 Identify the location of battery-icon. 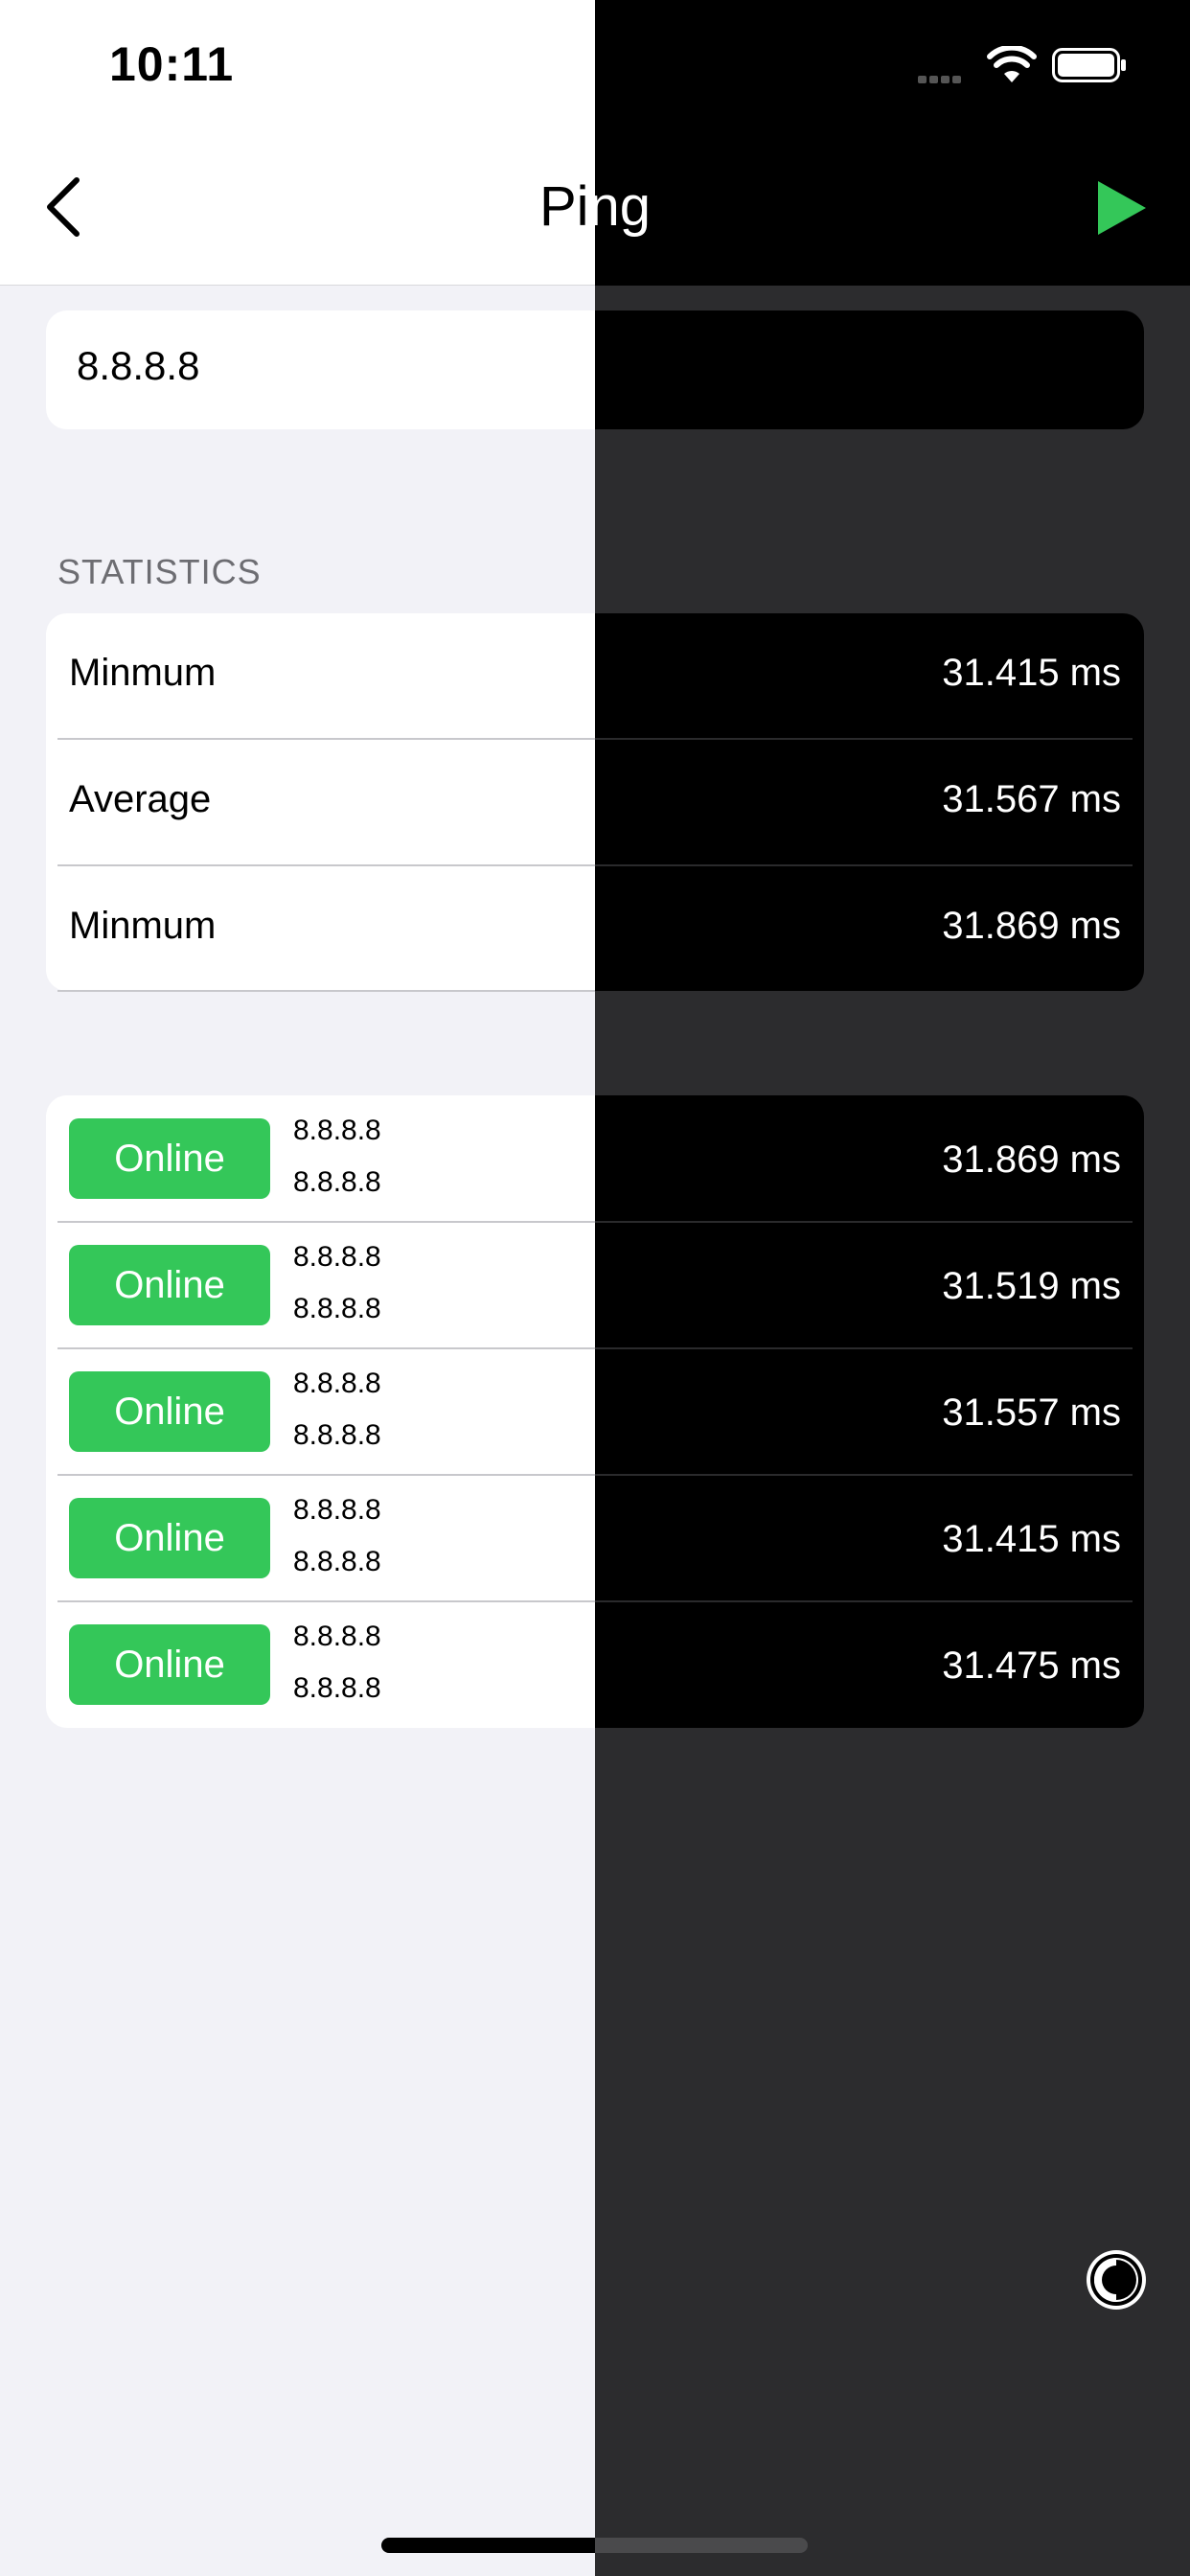
(1089, 65).